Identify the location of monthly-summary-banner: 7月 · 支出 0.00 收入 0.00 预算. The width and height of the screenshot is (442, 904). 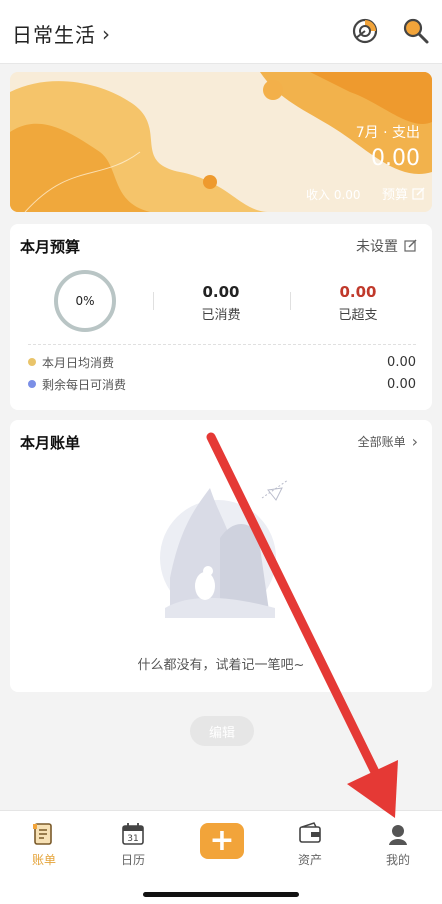
(221, 142).